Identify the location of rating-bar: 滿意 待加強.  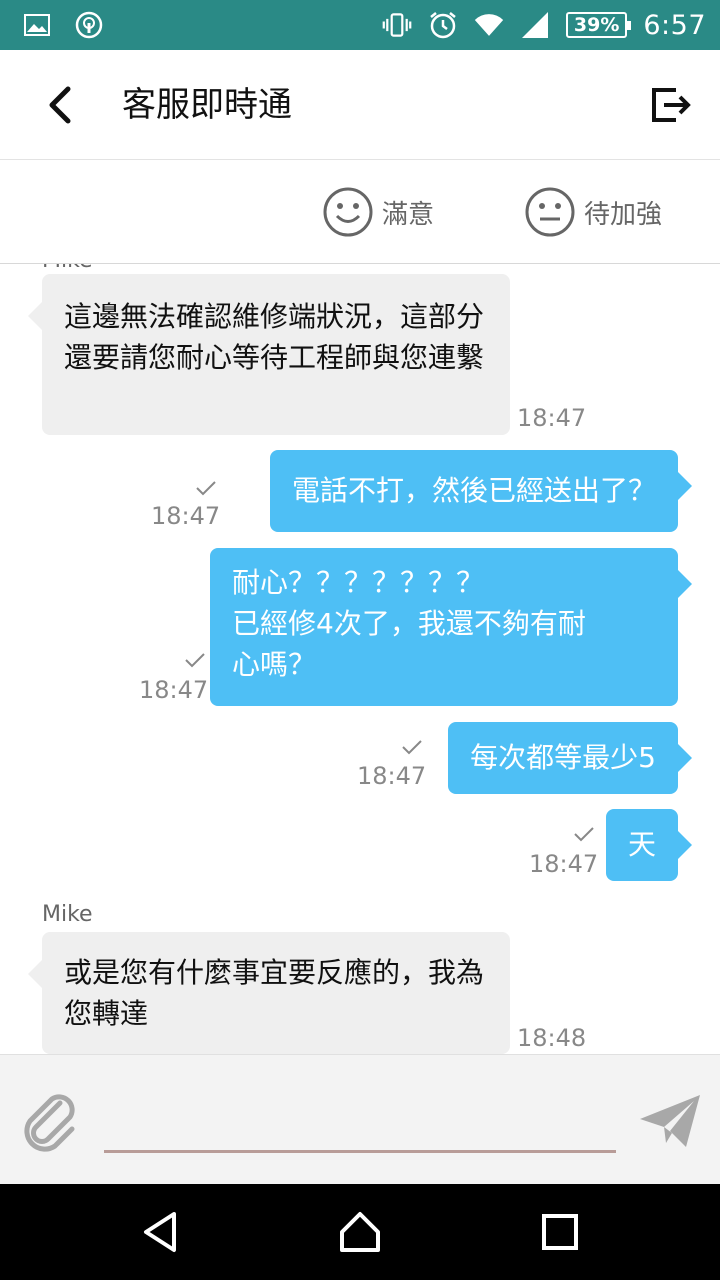
(360, 212).